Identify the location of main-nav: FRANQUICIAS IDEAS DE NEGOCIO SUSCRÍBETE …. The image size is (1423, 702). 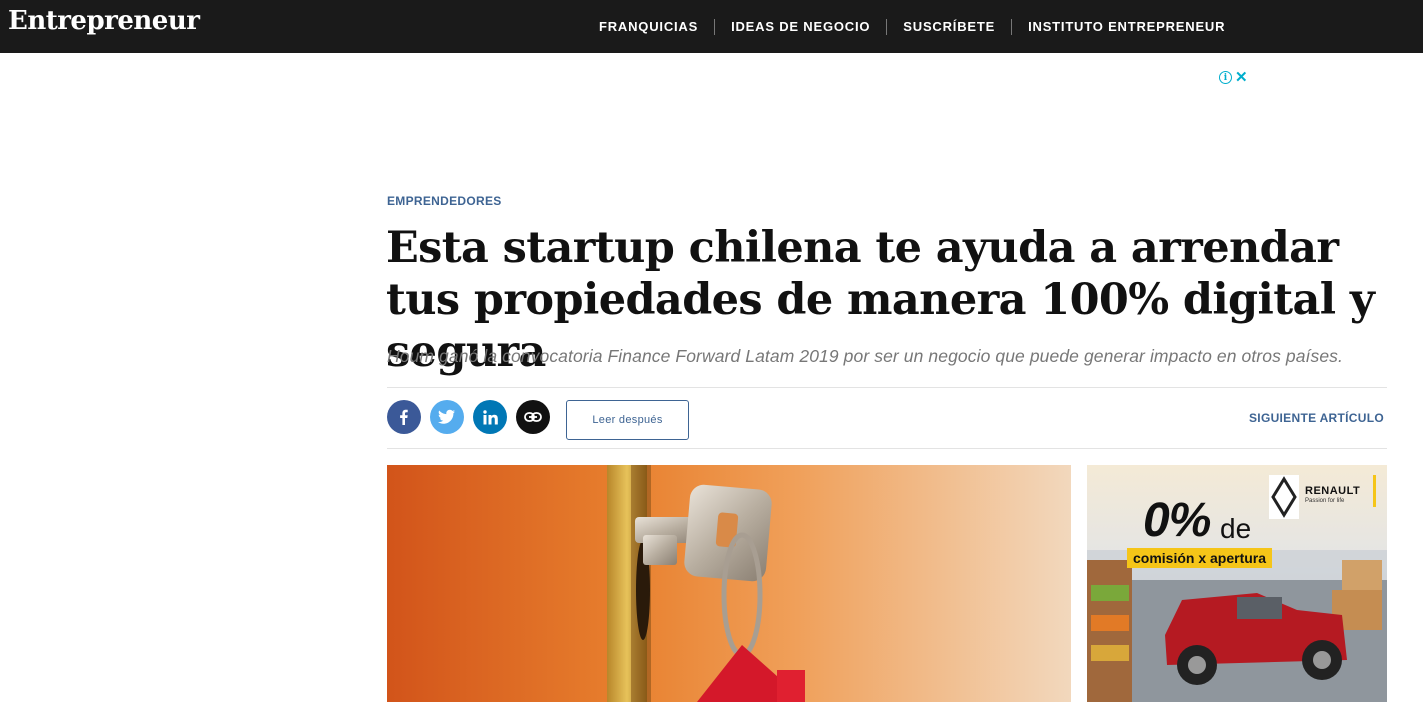
(912, 26).